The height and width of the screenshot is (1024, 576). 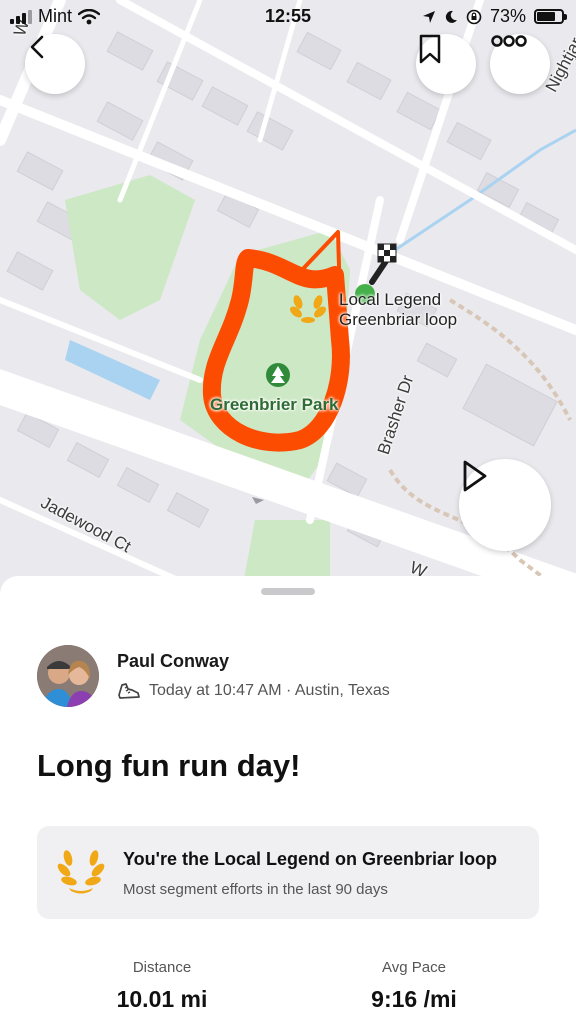 I want to click on avatar-photo, so click(x=68, y=676).